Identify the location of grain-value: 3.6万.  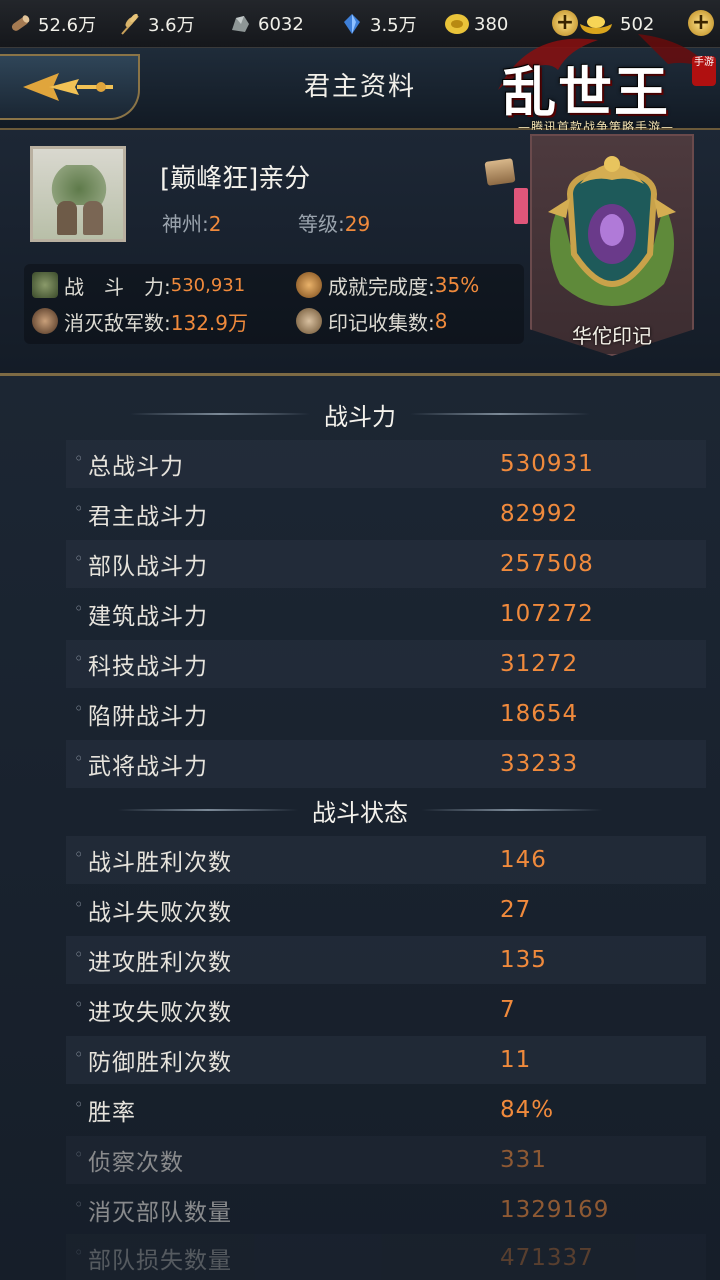
(171, 25).